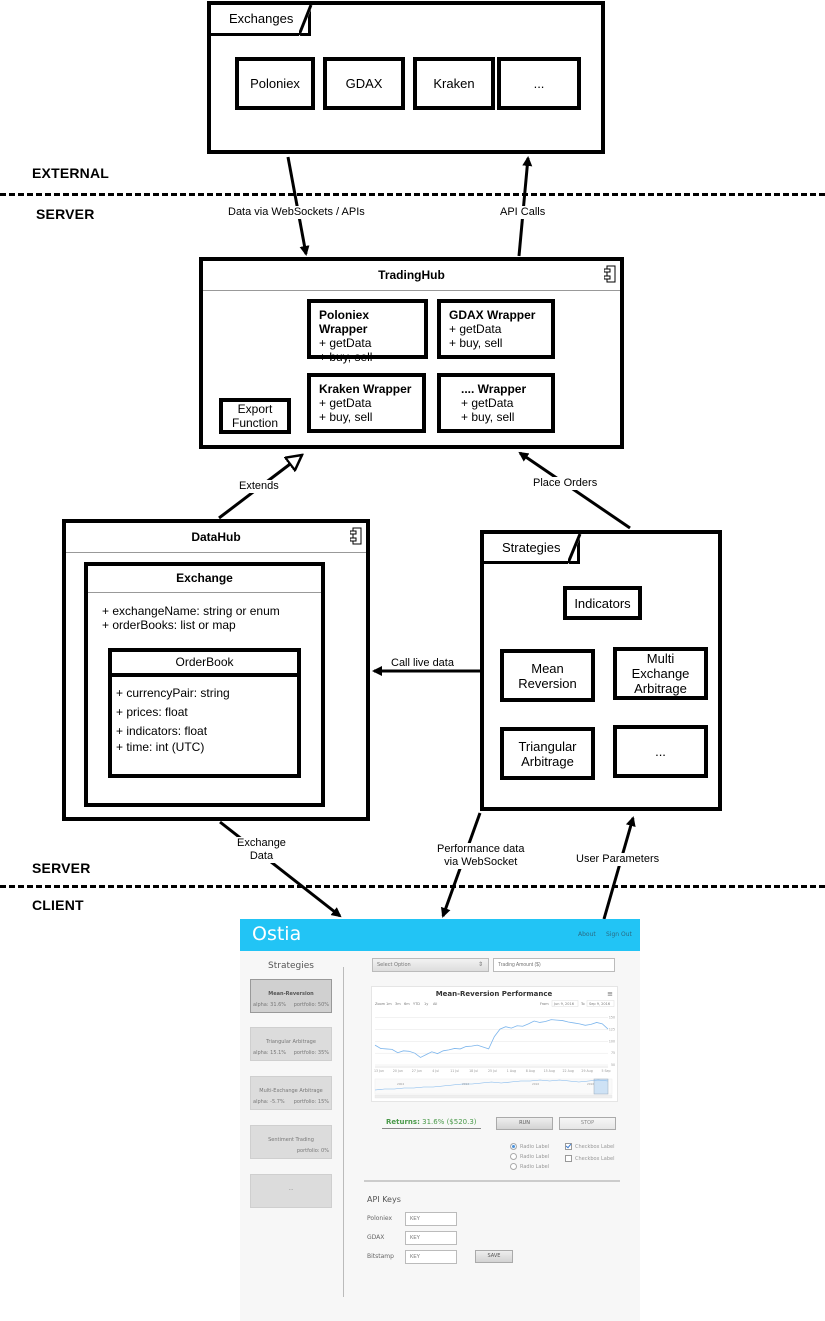 This screenshot has width=825, height=1321. Describe the element at coordinates (270, 1053) in the screenshot. I see `card-alpha: alpha: 15.1%` at that location.